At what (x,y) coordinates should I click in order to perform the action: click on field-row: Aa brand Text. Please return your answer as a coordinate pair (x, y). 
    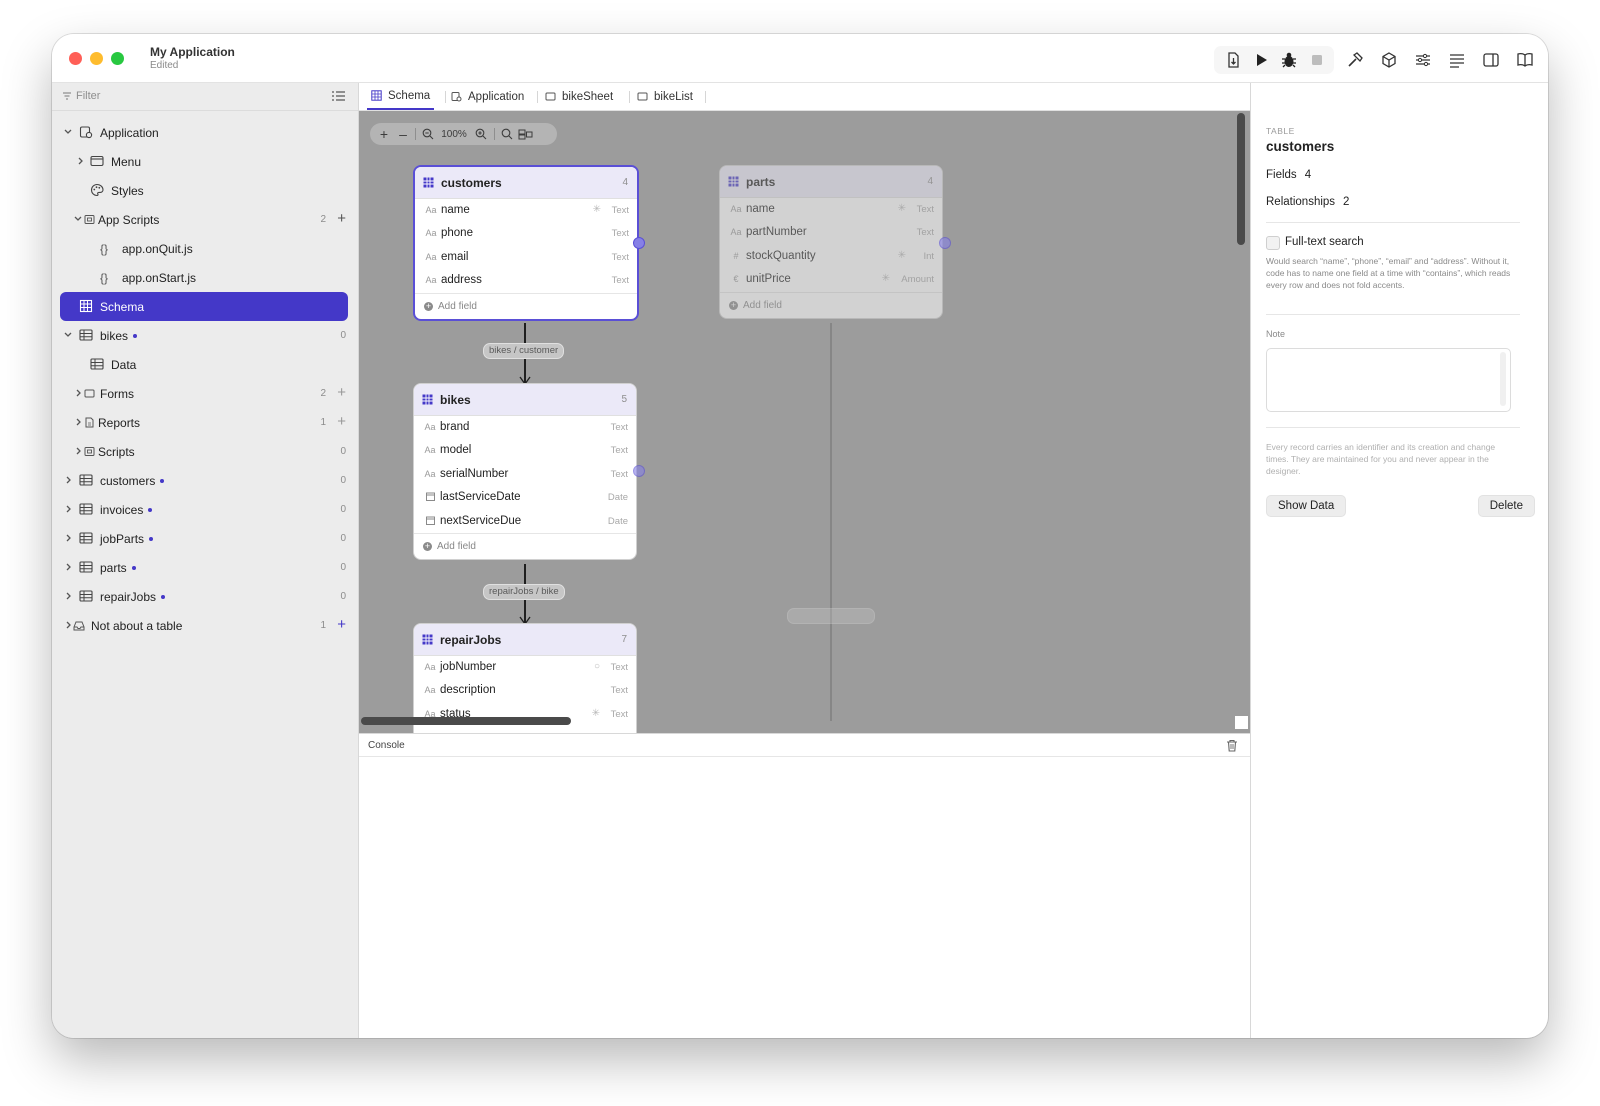
    Looking at the image, I should click on (525, 427).